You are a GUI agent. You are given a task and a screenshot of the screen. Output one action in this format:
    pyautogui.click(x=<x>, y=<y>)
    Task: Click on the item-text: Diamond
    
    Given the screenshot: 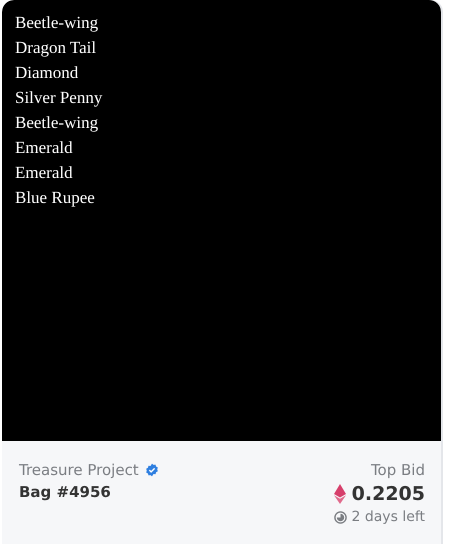 What is the action you would take?
    pyautogui.click(x=47, y=73)
    